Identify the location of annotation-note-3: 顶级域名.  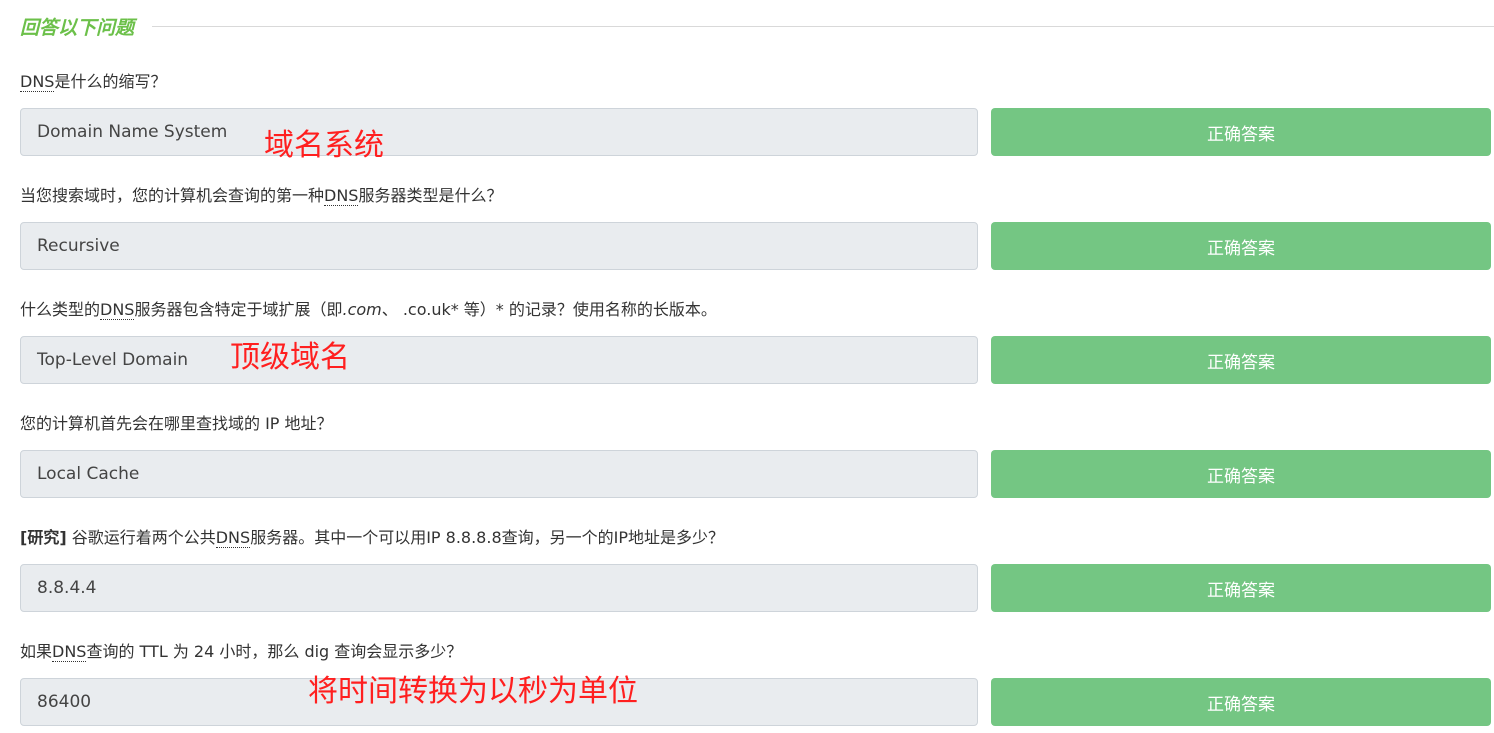
(290, 357).